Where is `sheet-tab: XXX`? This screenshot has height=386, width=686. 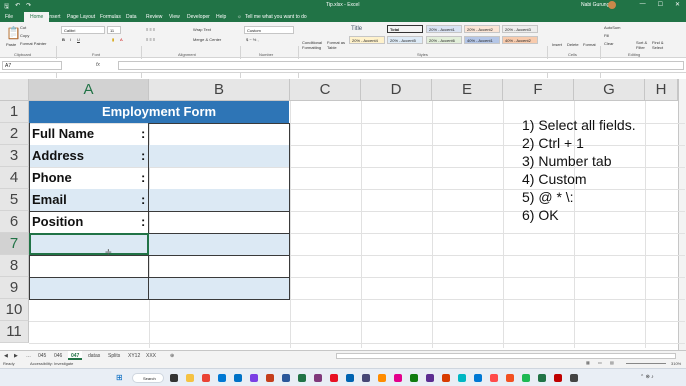 sheet-tab: XXX is located at coordinates (151, 356).